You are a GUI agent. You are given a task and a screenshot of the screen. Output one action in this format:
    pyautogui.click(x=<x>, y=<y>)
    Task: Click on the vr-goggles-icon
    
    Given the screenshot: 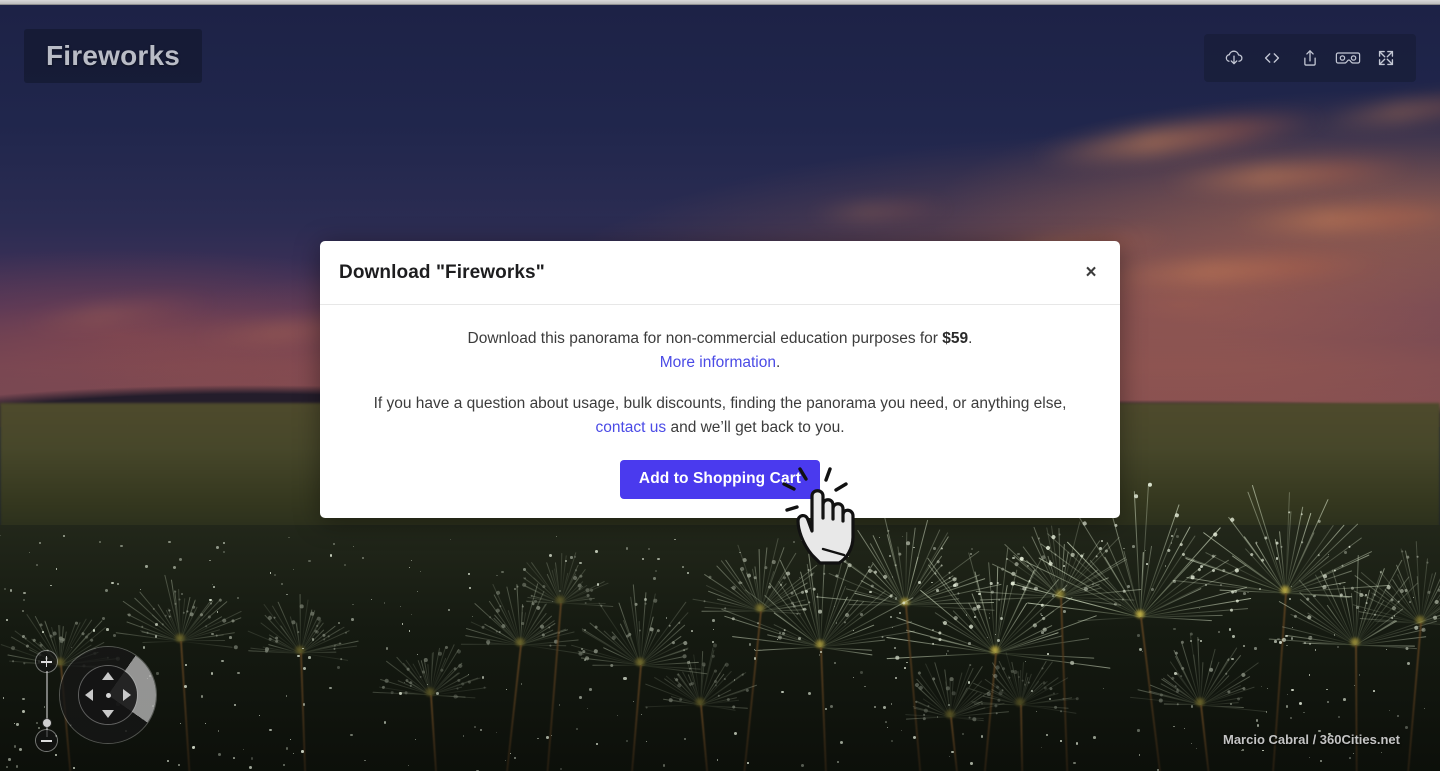 What is the action you would take?
    pyautogui.click(x=1348, y=58)
    